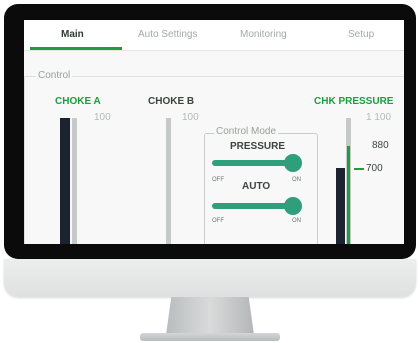  I want to click on chk-pressure-title: CHK PRESSURE, so click(354, 101).